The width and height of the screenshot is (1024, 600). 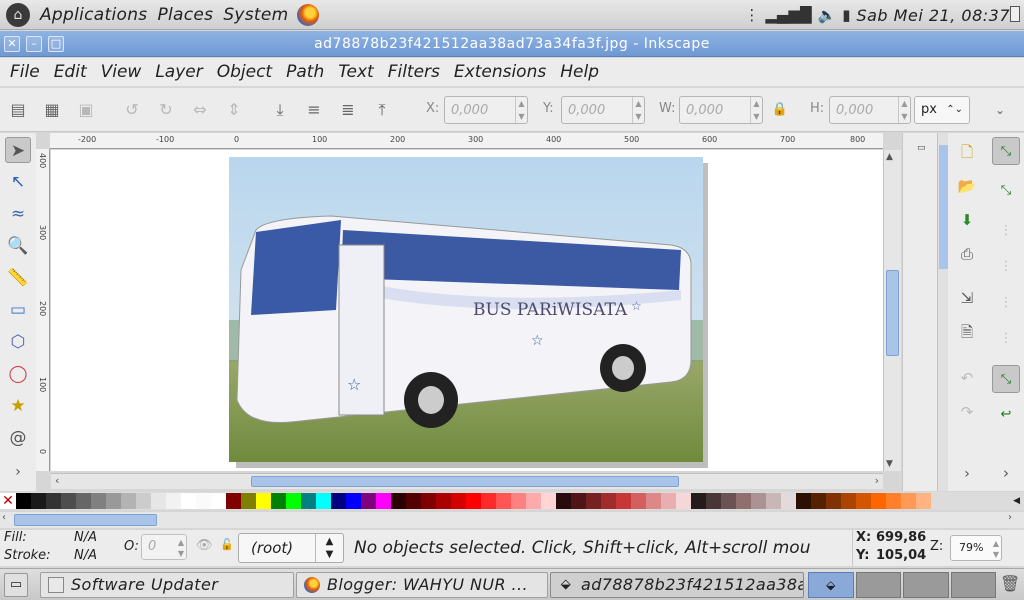 I want to click on menu-extensions: Extensions, so click(x=500, y=72).